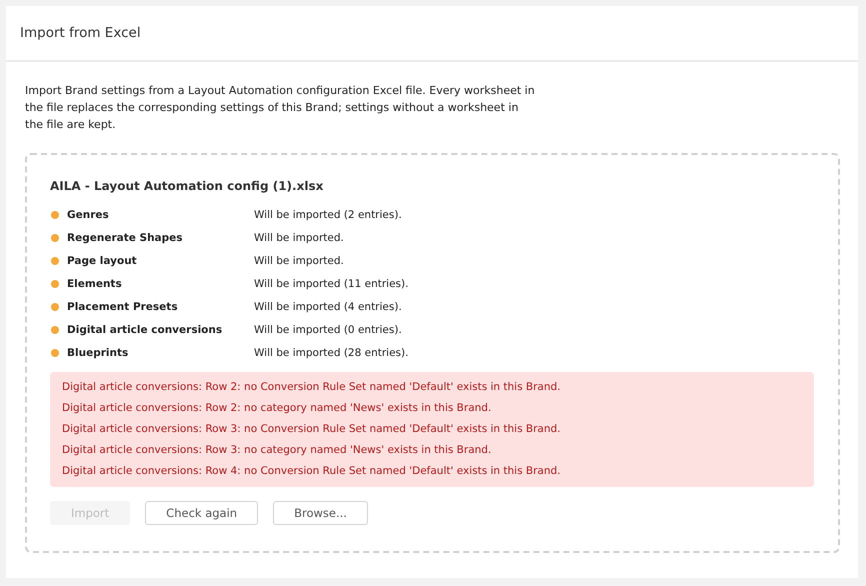  Describe the element at coordinates (328, 214) in the screenshot. I see `worksheet-status: Will be imported (2 entries).` at that location.